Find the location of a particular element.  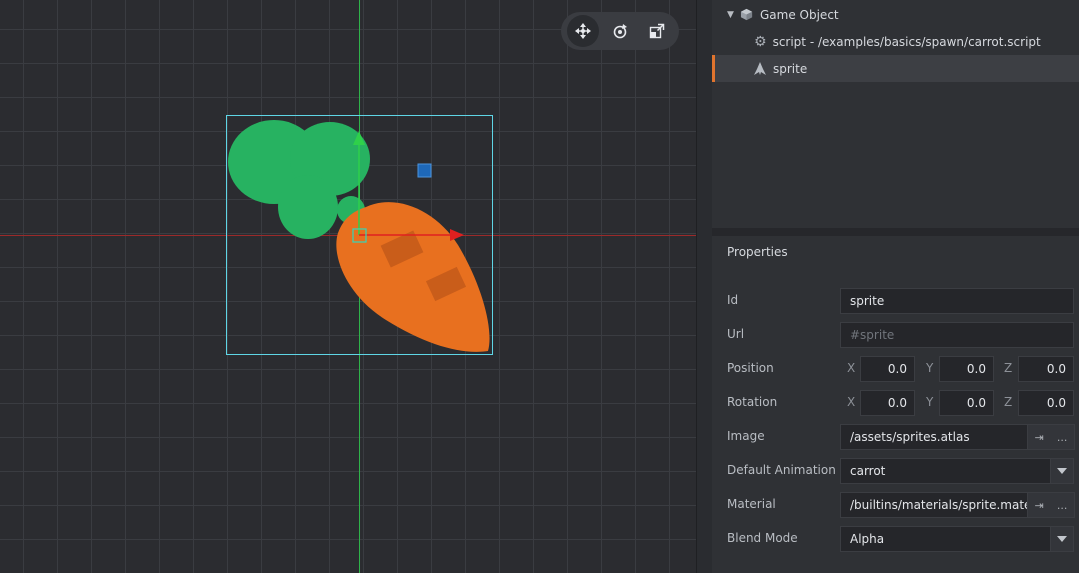

panel-splitter is located at coordinates (704, 286).